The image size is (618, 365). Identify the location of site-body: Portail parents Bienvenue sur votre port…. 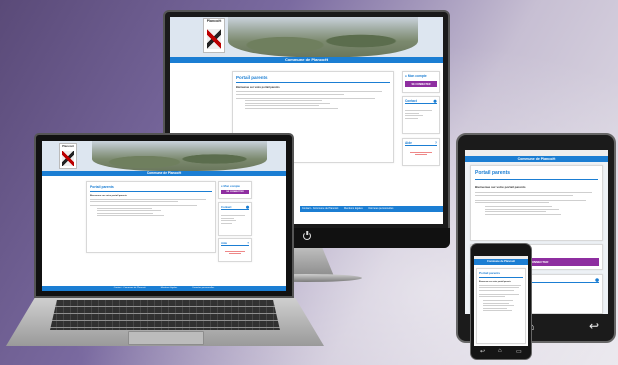
(164, 233).